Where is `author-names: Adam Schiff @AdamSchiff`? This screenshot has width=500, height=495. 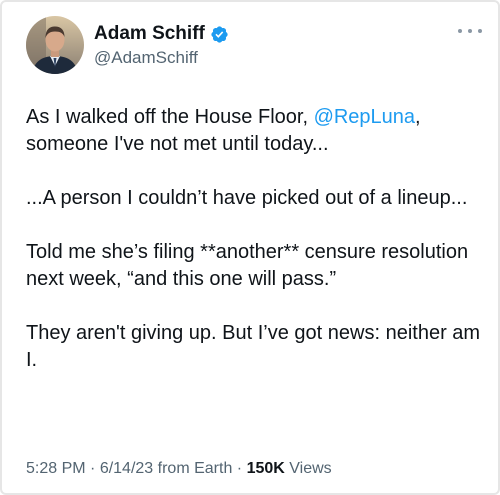
author-names: Adam Schiff @AdamSchiff is located at coordinates (161, 45).